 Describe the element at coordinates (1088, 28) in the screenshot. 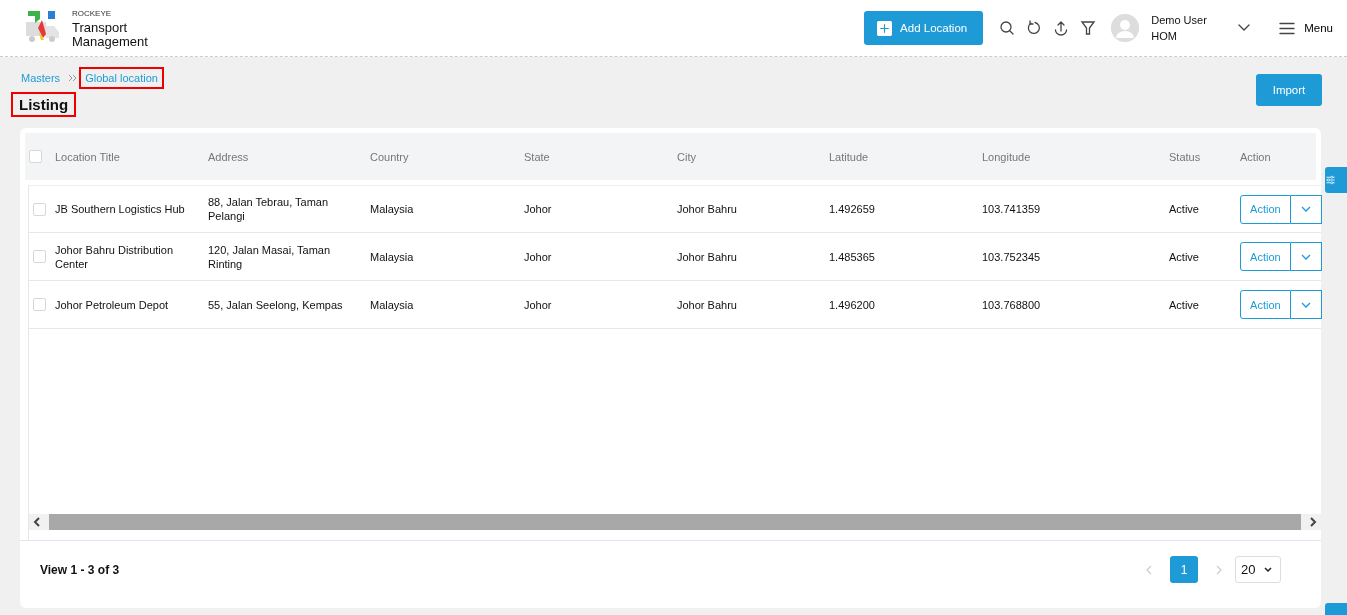

I see `filter-icon` at that location.